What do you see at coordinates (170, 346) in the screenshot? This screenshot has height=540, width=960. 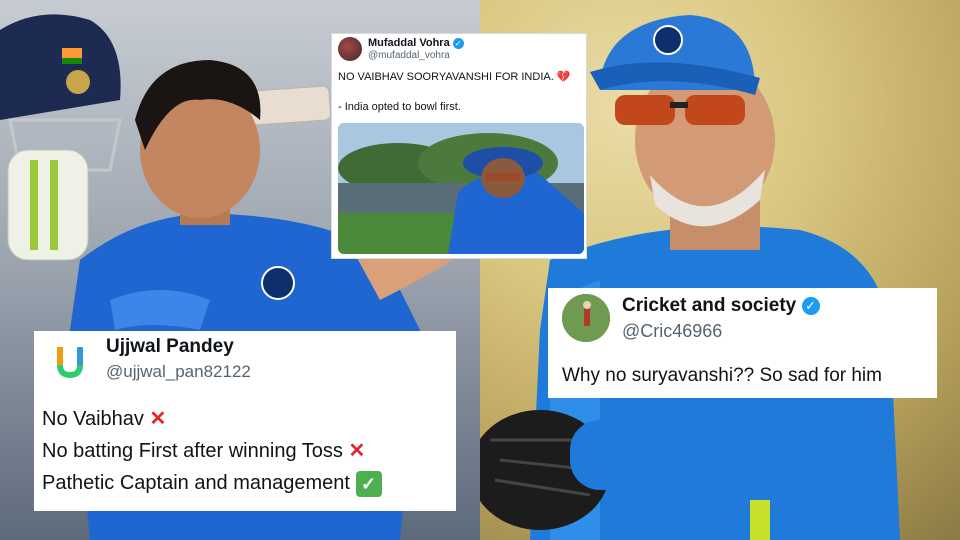 I see `tweet-author-name: Ujjwal Pandey` at bounding box center [170, 346].